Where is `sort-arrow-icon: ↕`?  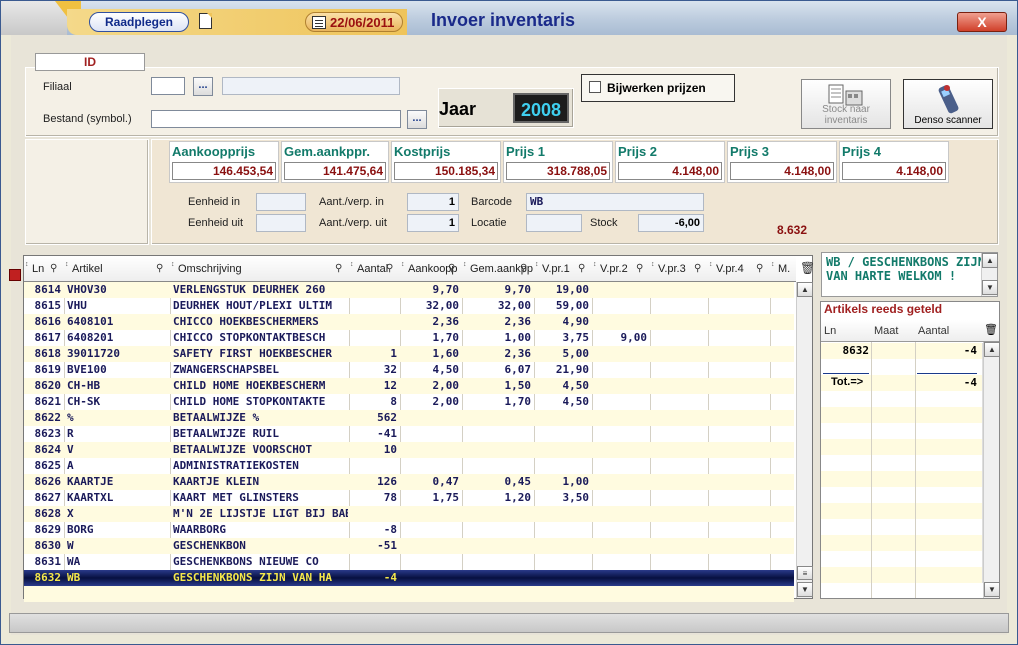 sort-arrow-icon: ↕ is located at coordinates (773, 264).